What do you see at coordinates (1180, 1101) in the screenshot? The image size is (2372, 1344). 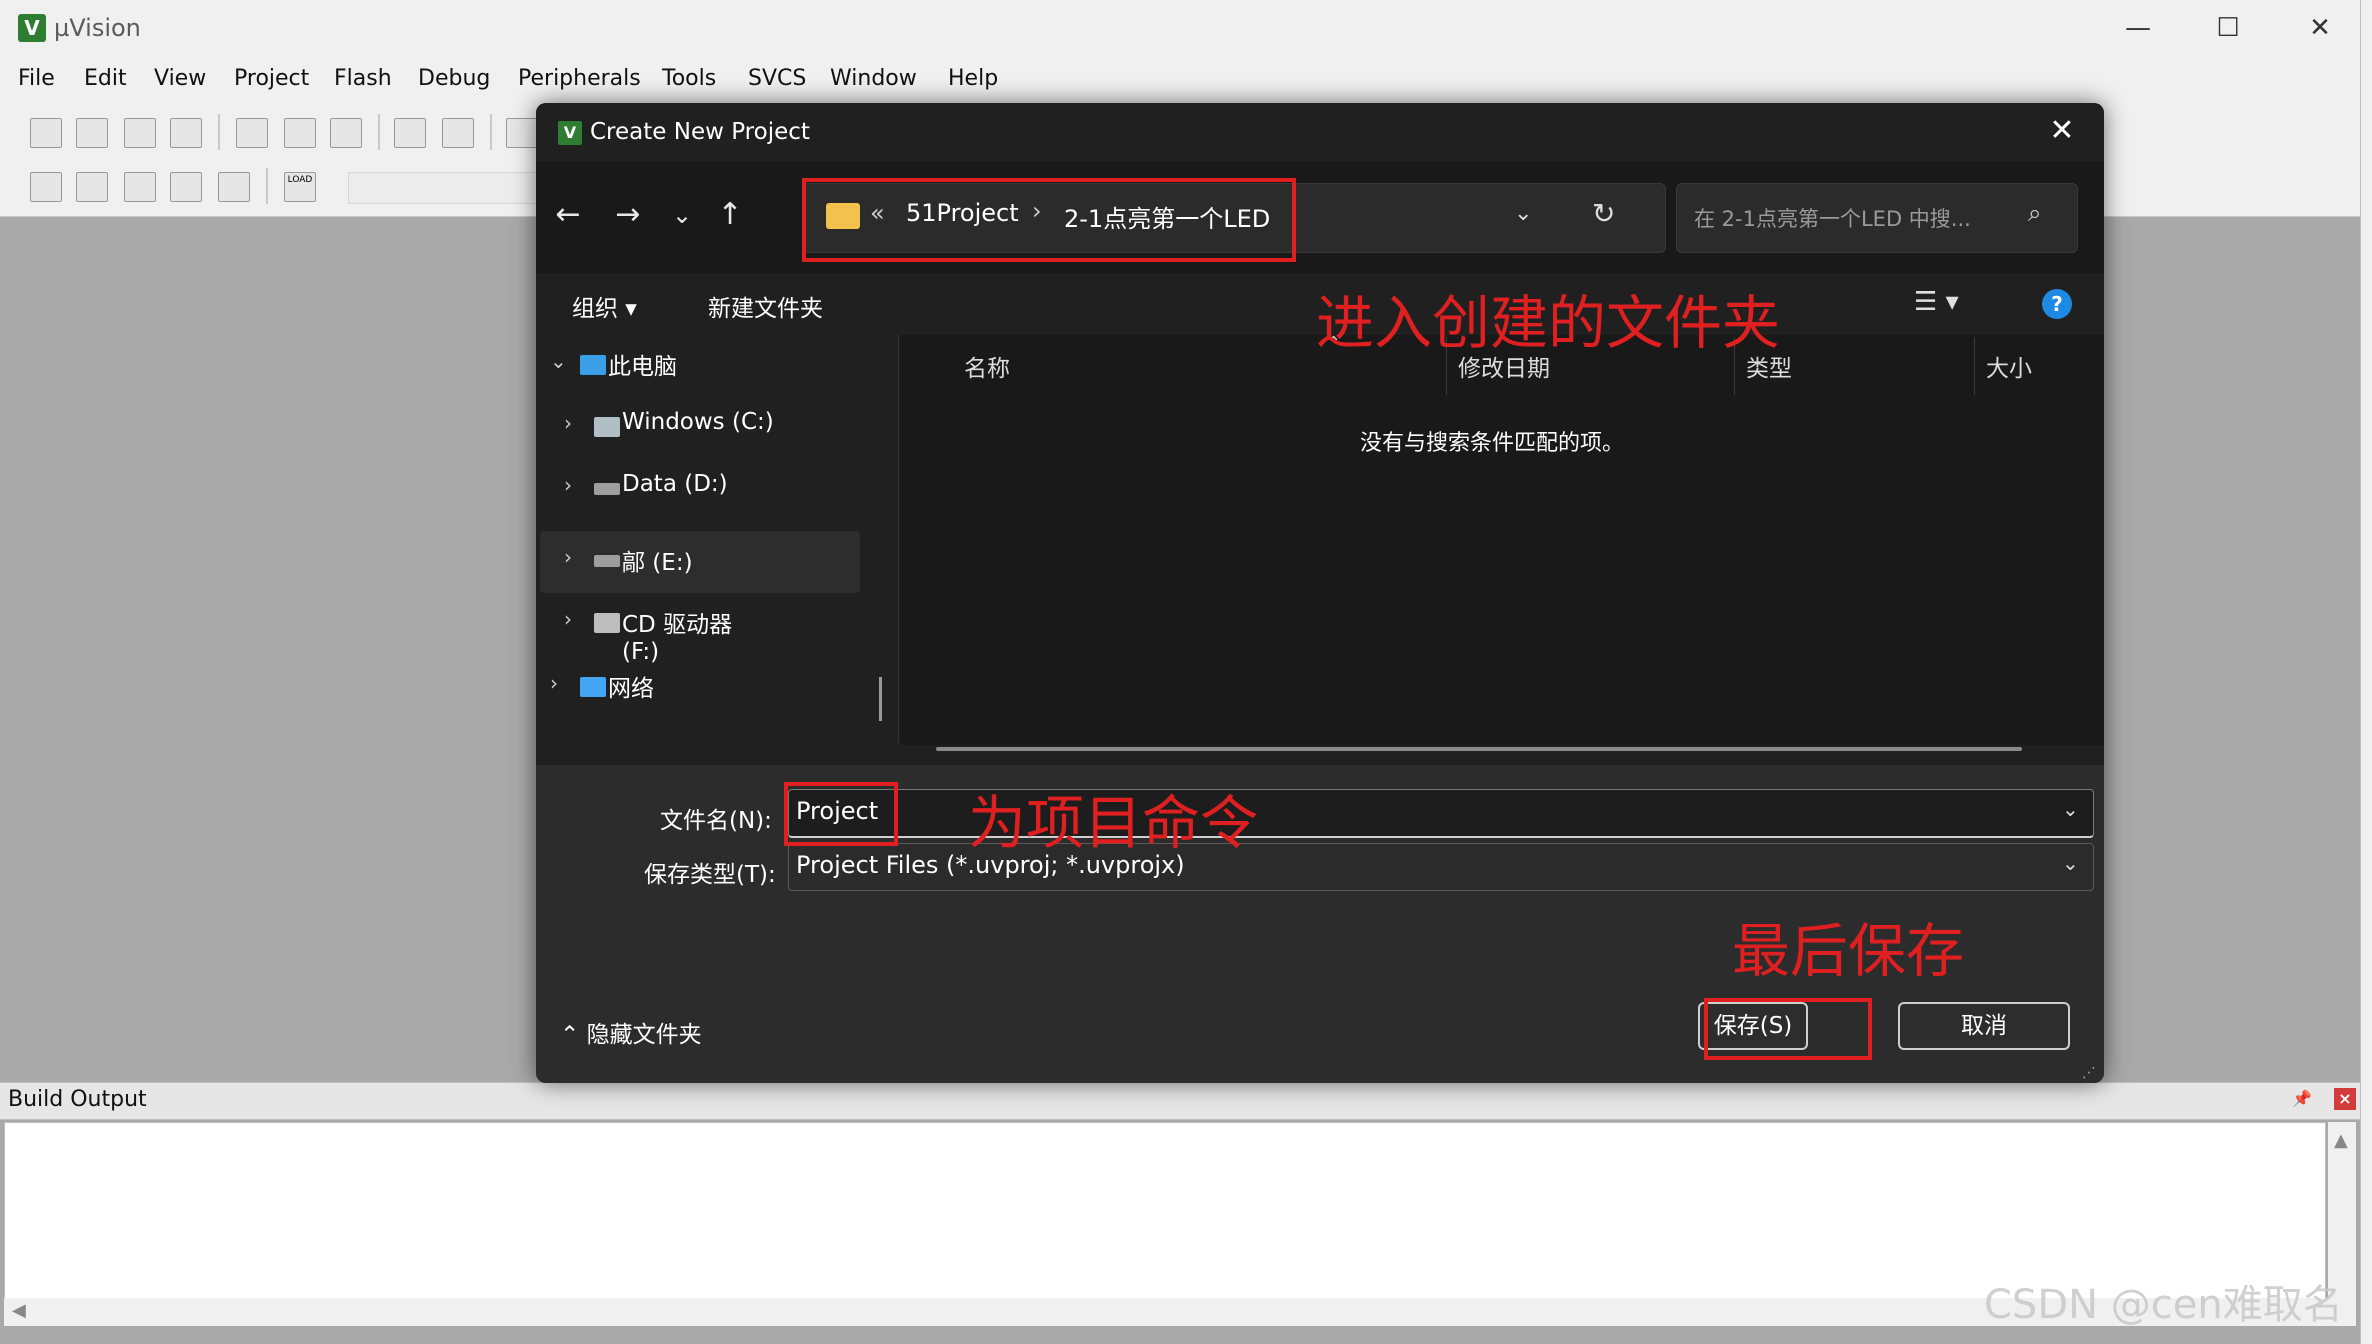 I see `build-output-header` at bounding box center [1180, 1101].